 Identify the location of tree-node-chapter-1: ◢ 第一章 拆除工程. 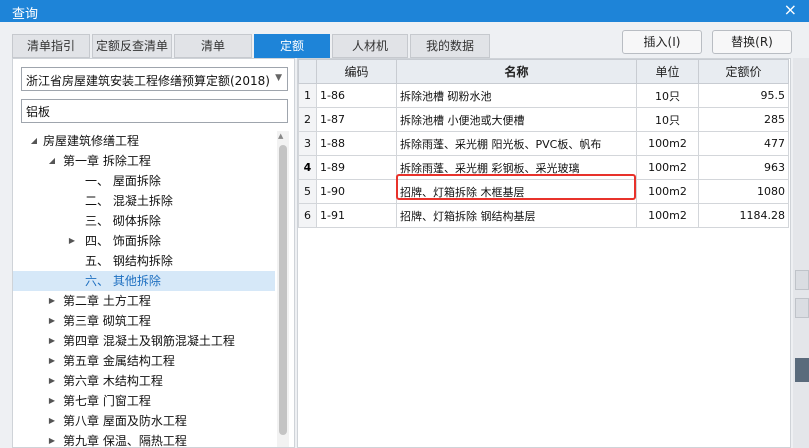
(144, 161).